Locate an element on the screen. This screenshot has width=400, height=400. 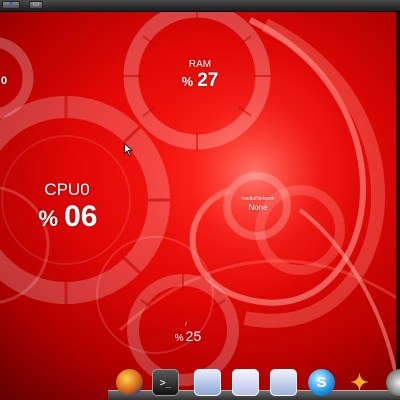
skype-glyph: S is located at coordinates (321, 382).